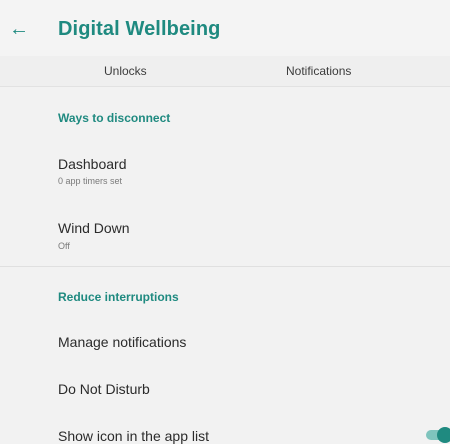 Image resolution: width=450 pixels, height=444 pixels. What do you see at coordinates (139, 29) in the screenshot?
I see `page-title: Digital Wellbeing` at bounding box center [139, 29].